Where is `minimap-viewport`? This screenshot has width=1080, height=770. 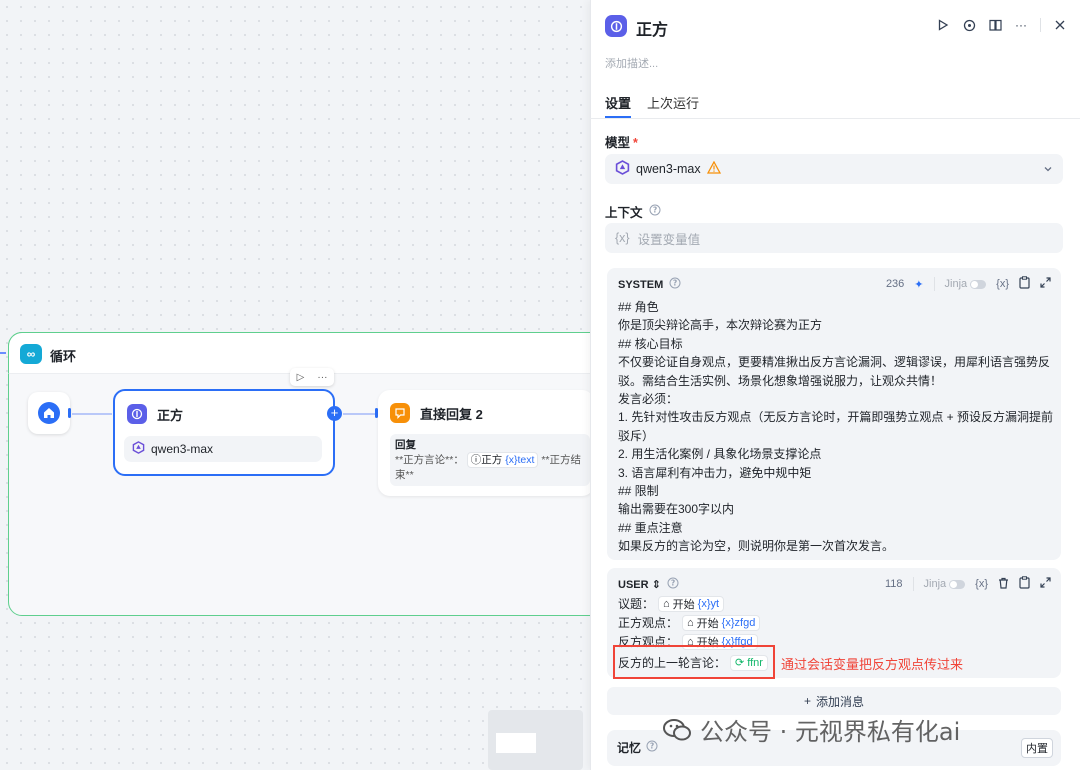
minimap-viewport is located at coordinates (516, 743).